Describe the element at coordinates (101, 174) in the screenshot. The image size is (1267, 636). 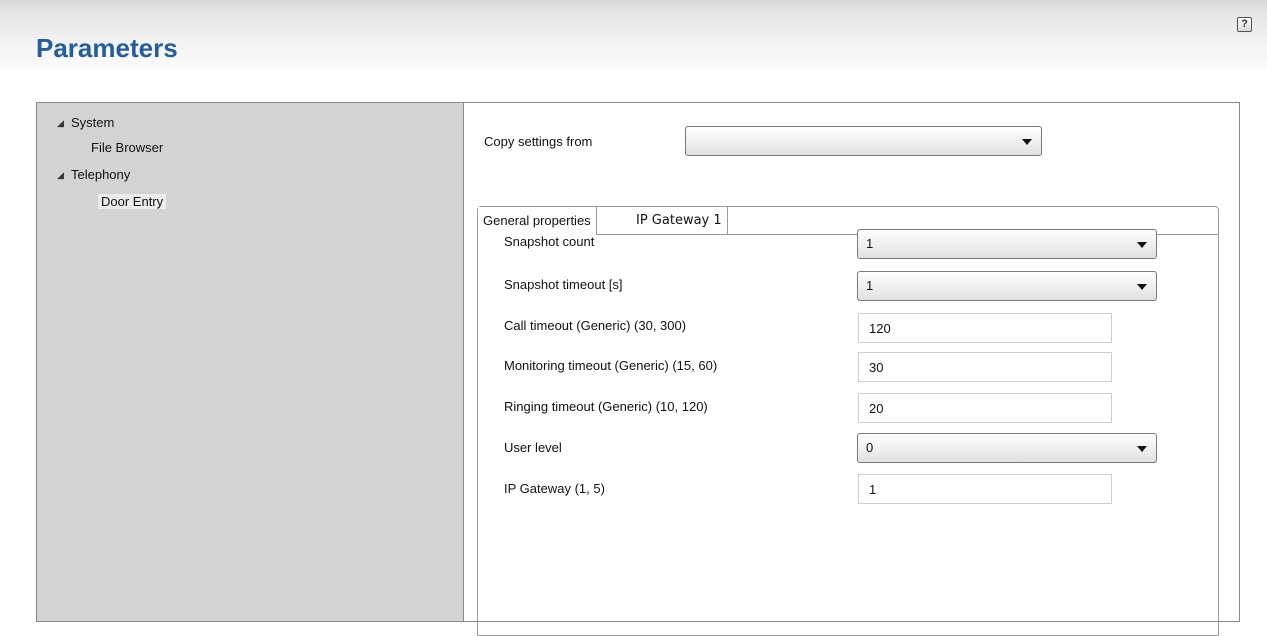
I see `tree-node-label: Telephony` at that location.